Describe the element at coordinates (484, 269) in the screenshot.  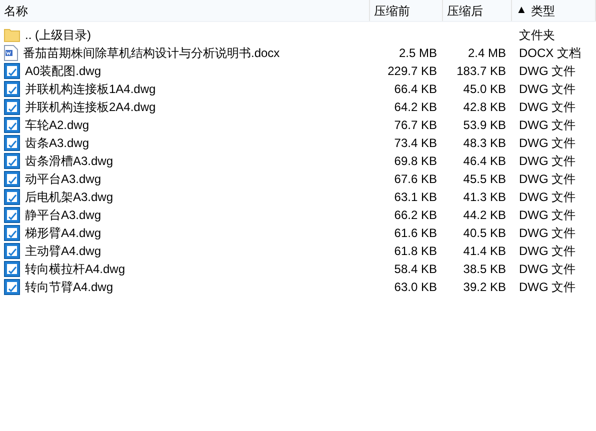
I see `size-after: 38.5 KB` at that location.